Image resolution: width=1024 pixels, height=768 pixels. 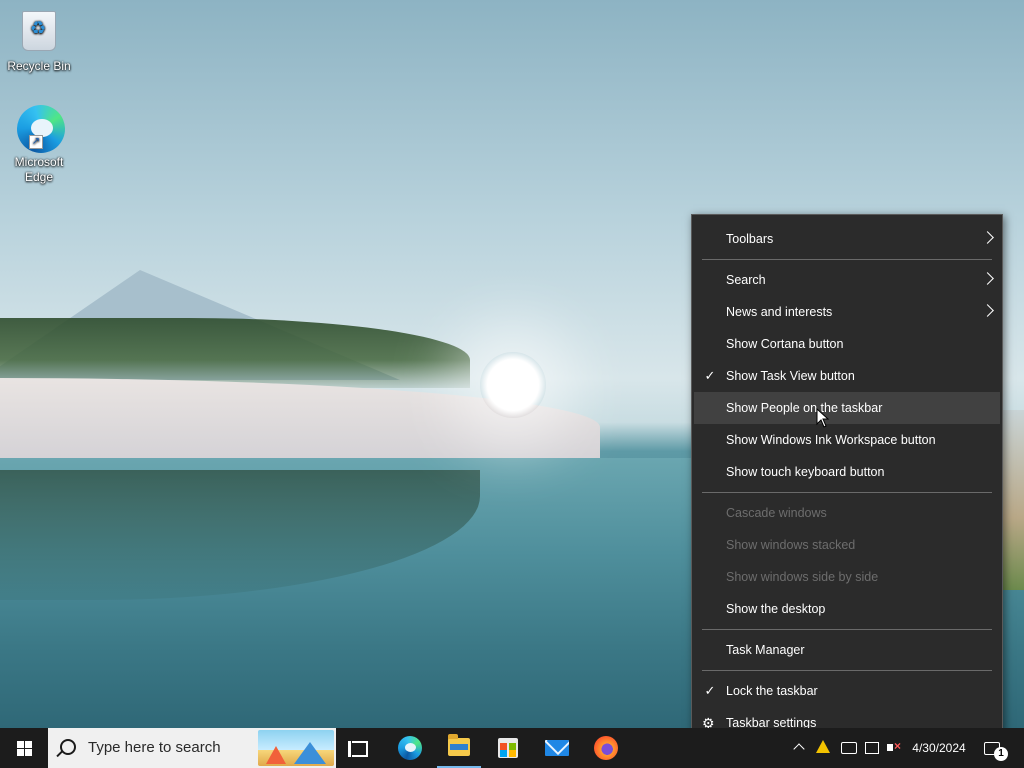 I want to click on taskbar-mail-button, so click(x=557, y=748).